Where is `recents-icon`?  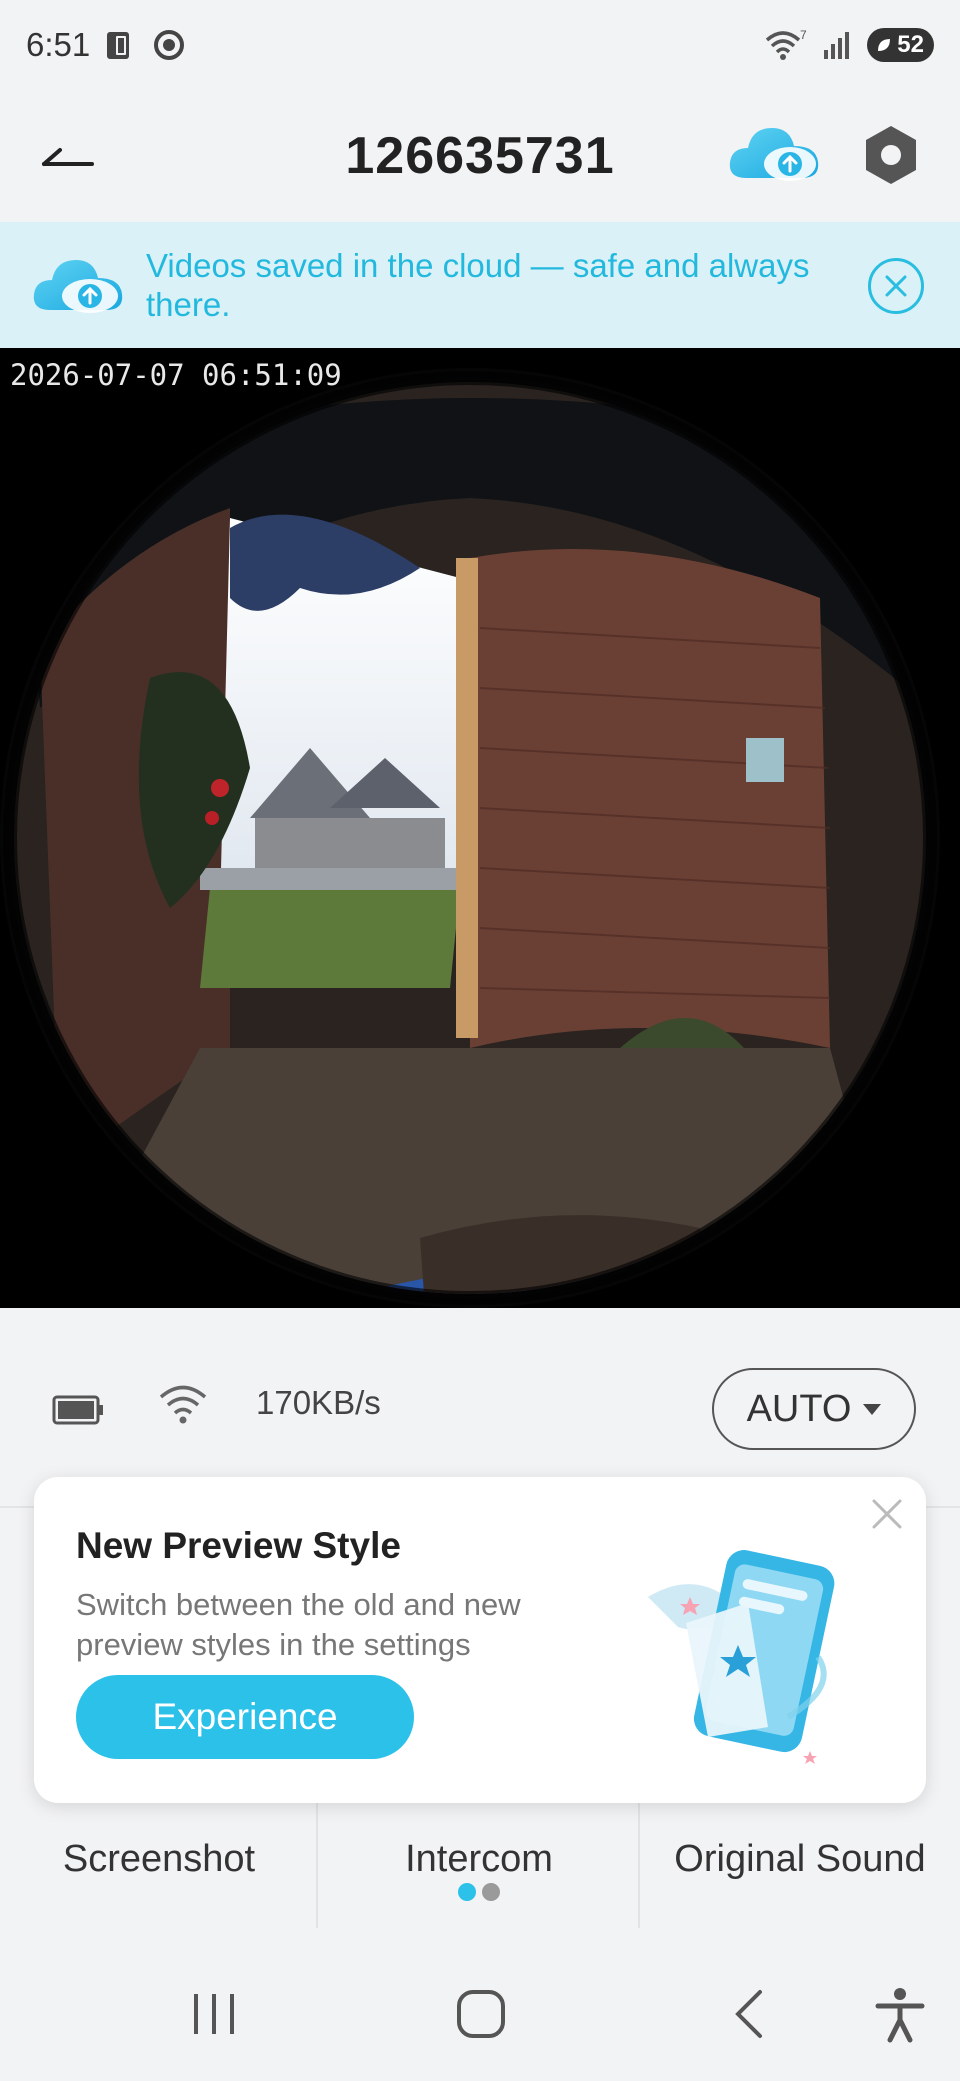 recents-icon is located at coordinates (214, 2014).